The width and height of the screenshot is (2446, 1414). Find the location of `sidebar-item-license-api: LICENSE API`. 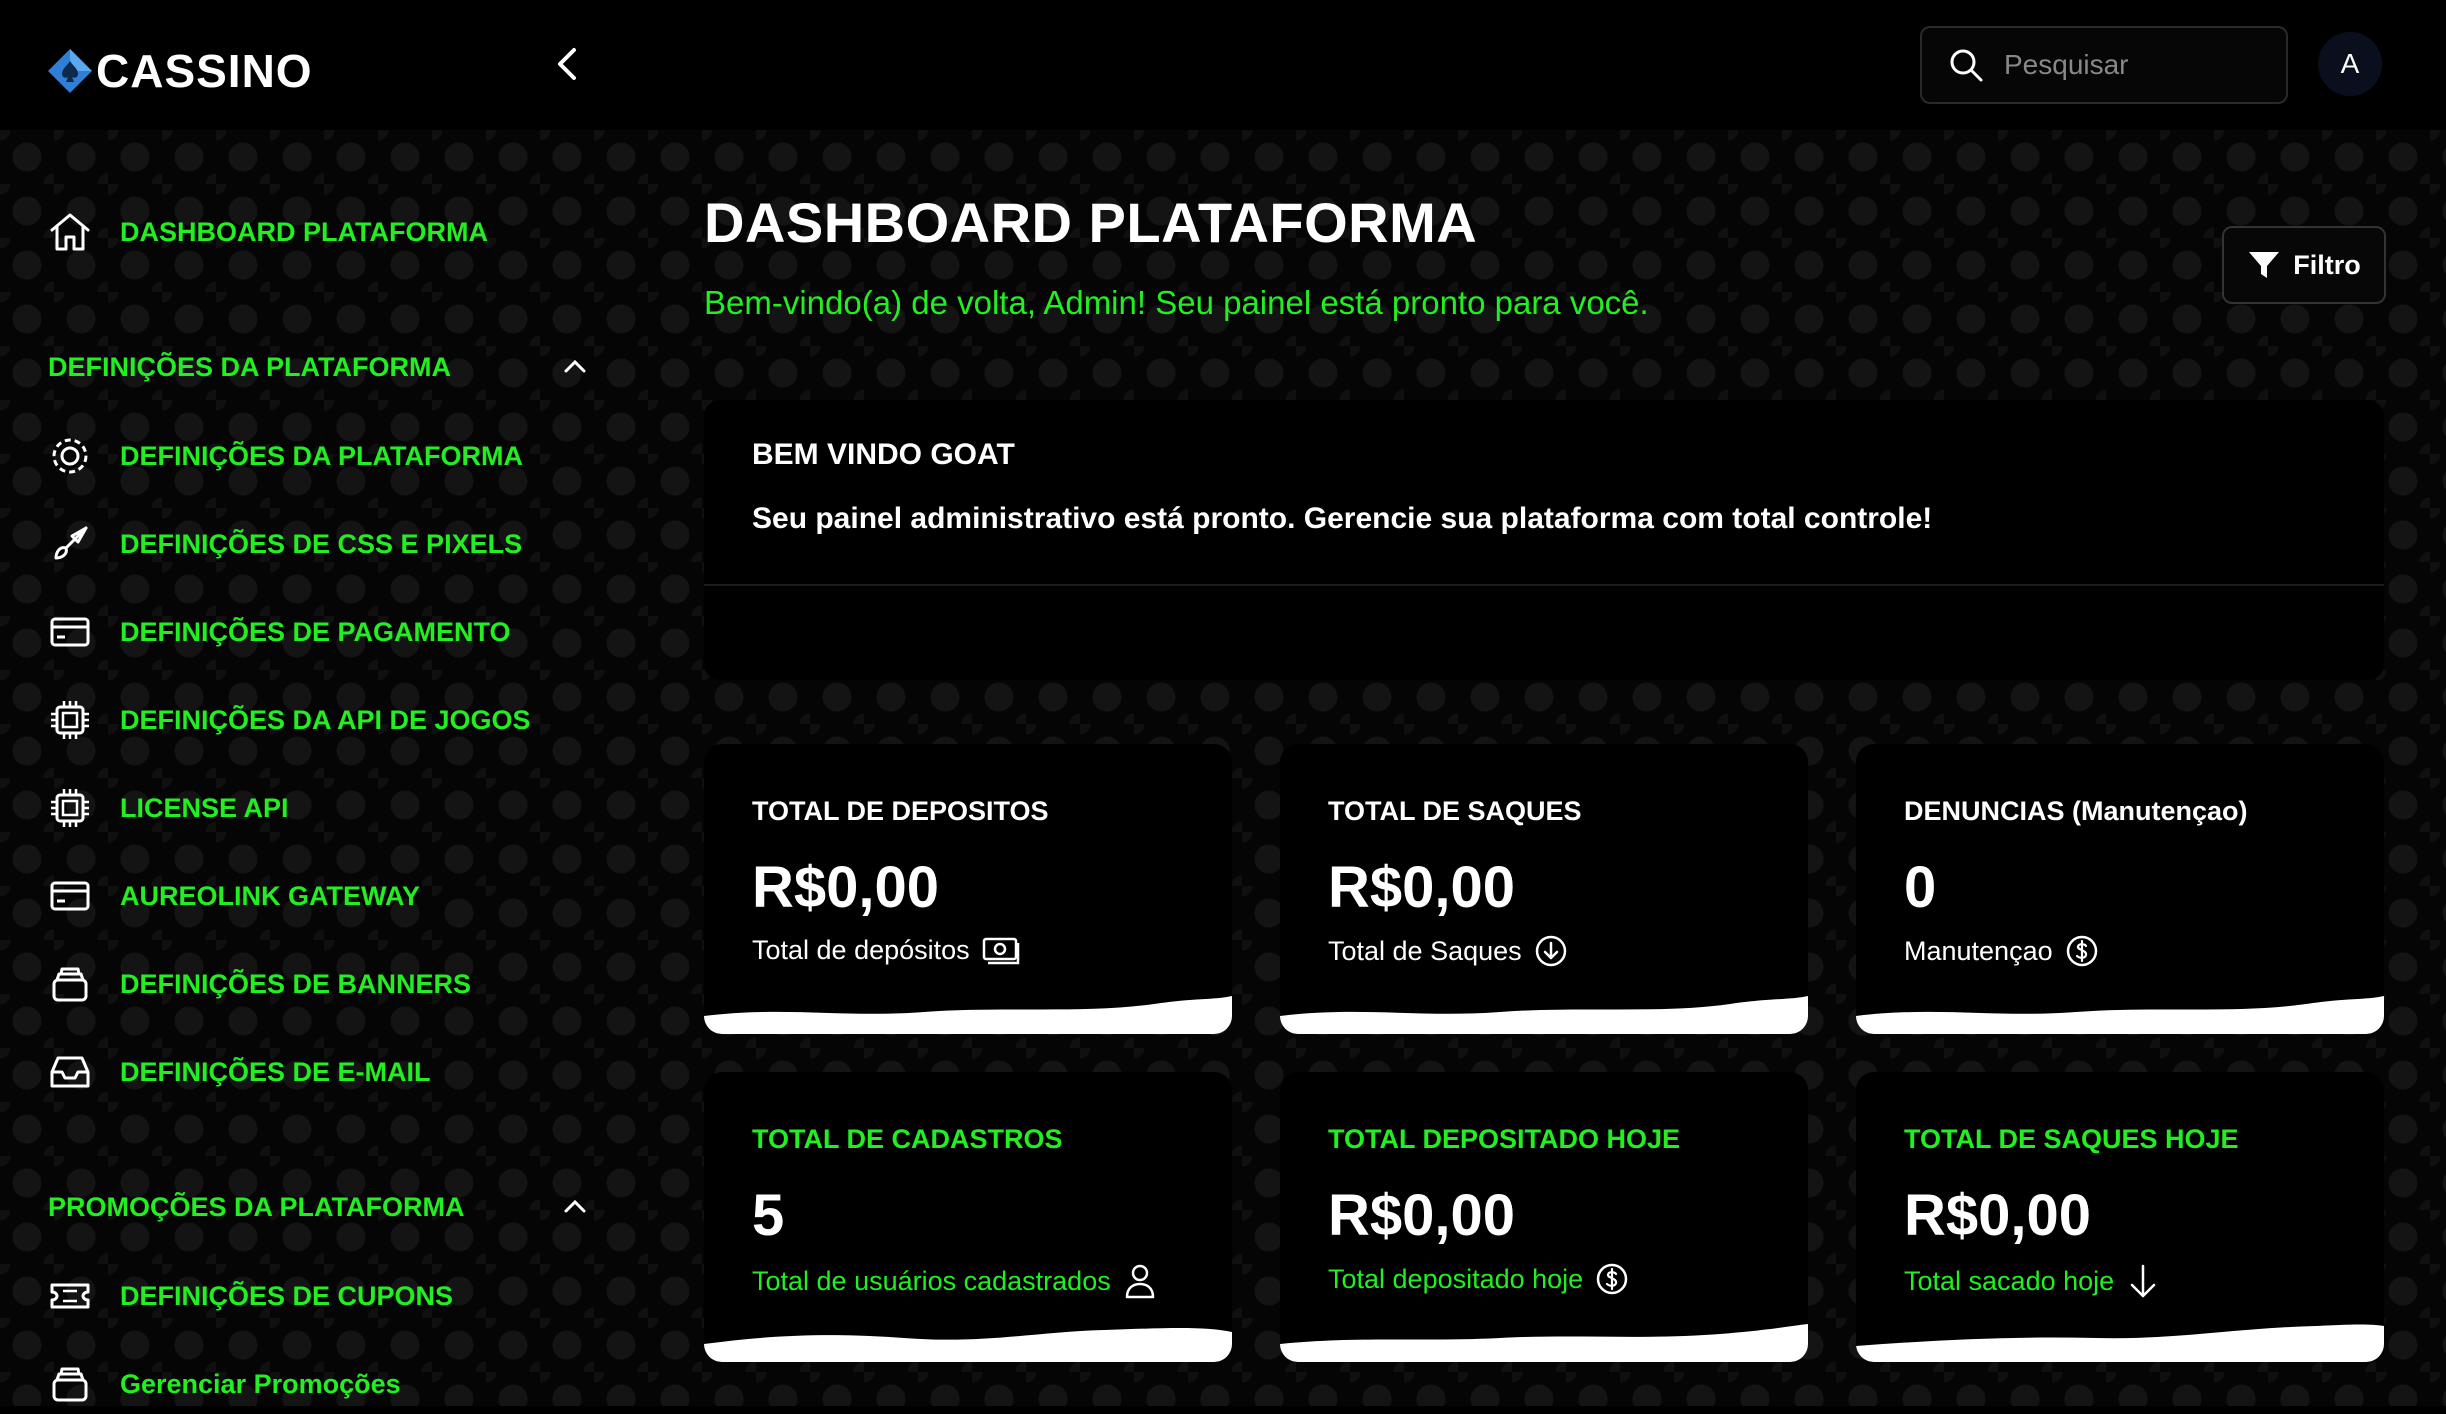

sidebar-item-license-api: LICENSE API is located at coordinates (167, 808).